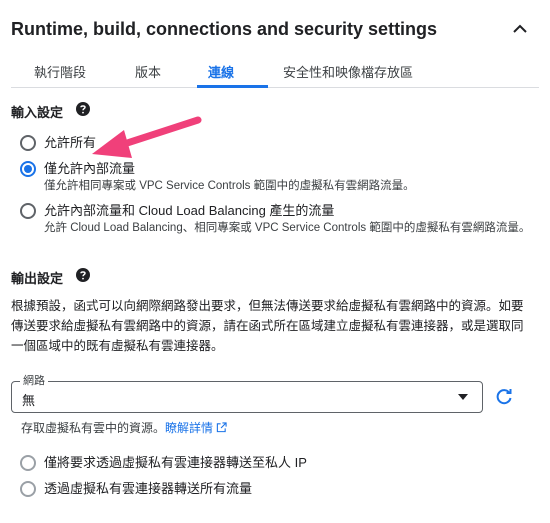 The image size is (550, 523). What do you see at coordinates (29, 400) in the screenshot?
I see `network-select-value: 無` at bounding box center [29, 400].